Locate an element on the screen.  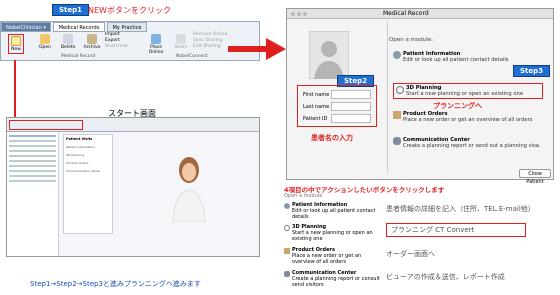
remove-online-button: Remove Online is located at coordinates (210, 34).